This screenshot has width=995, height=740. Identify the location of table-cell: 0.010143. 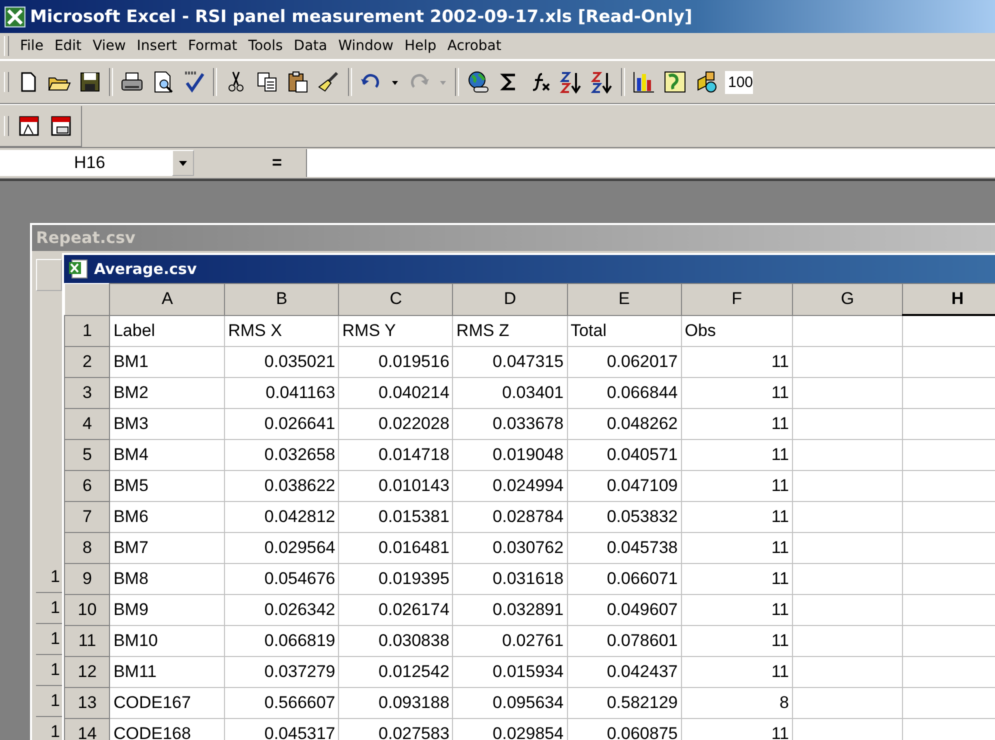
(395, 486).